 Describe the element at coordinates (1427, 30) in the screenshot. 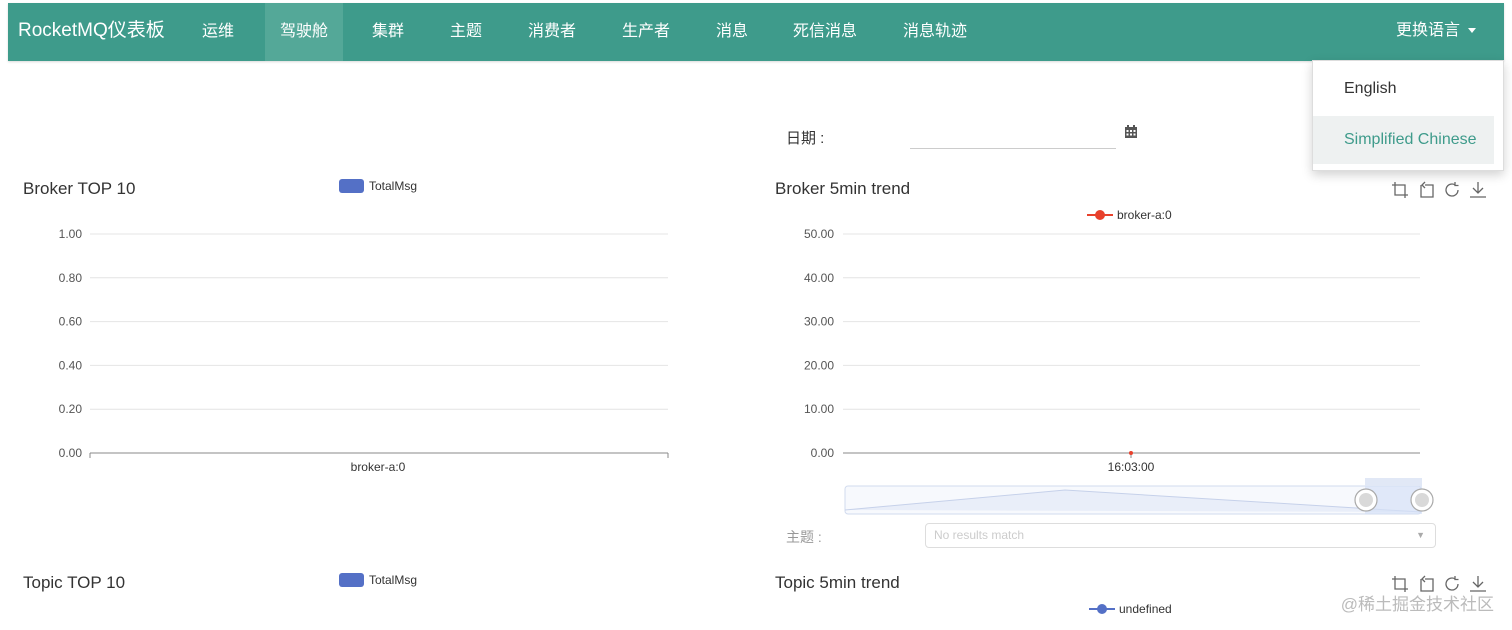

I see `language-toggle-label: 更换语言` at that location.